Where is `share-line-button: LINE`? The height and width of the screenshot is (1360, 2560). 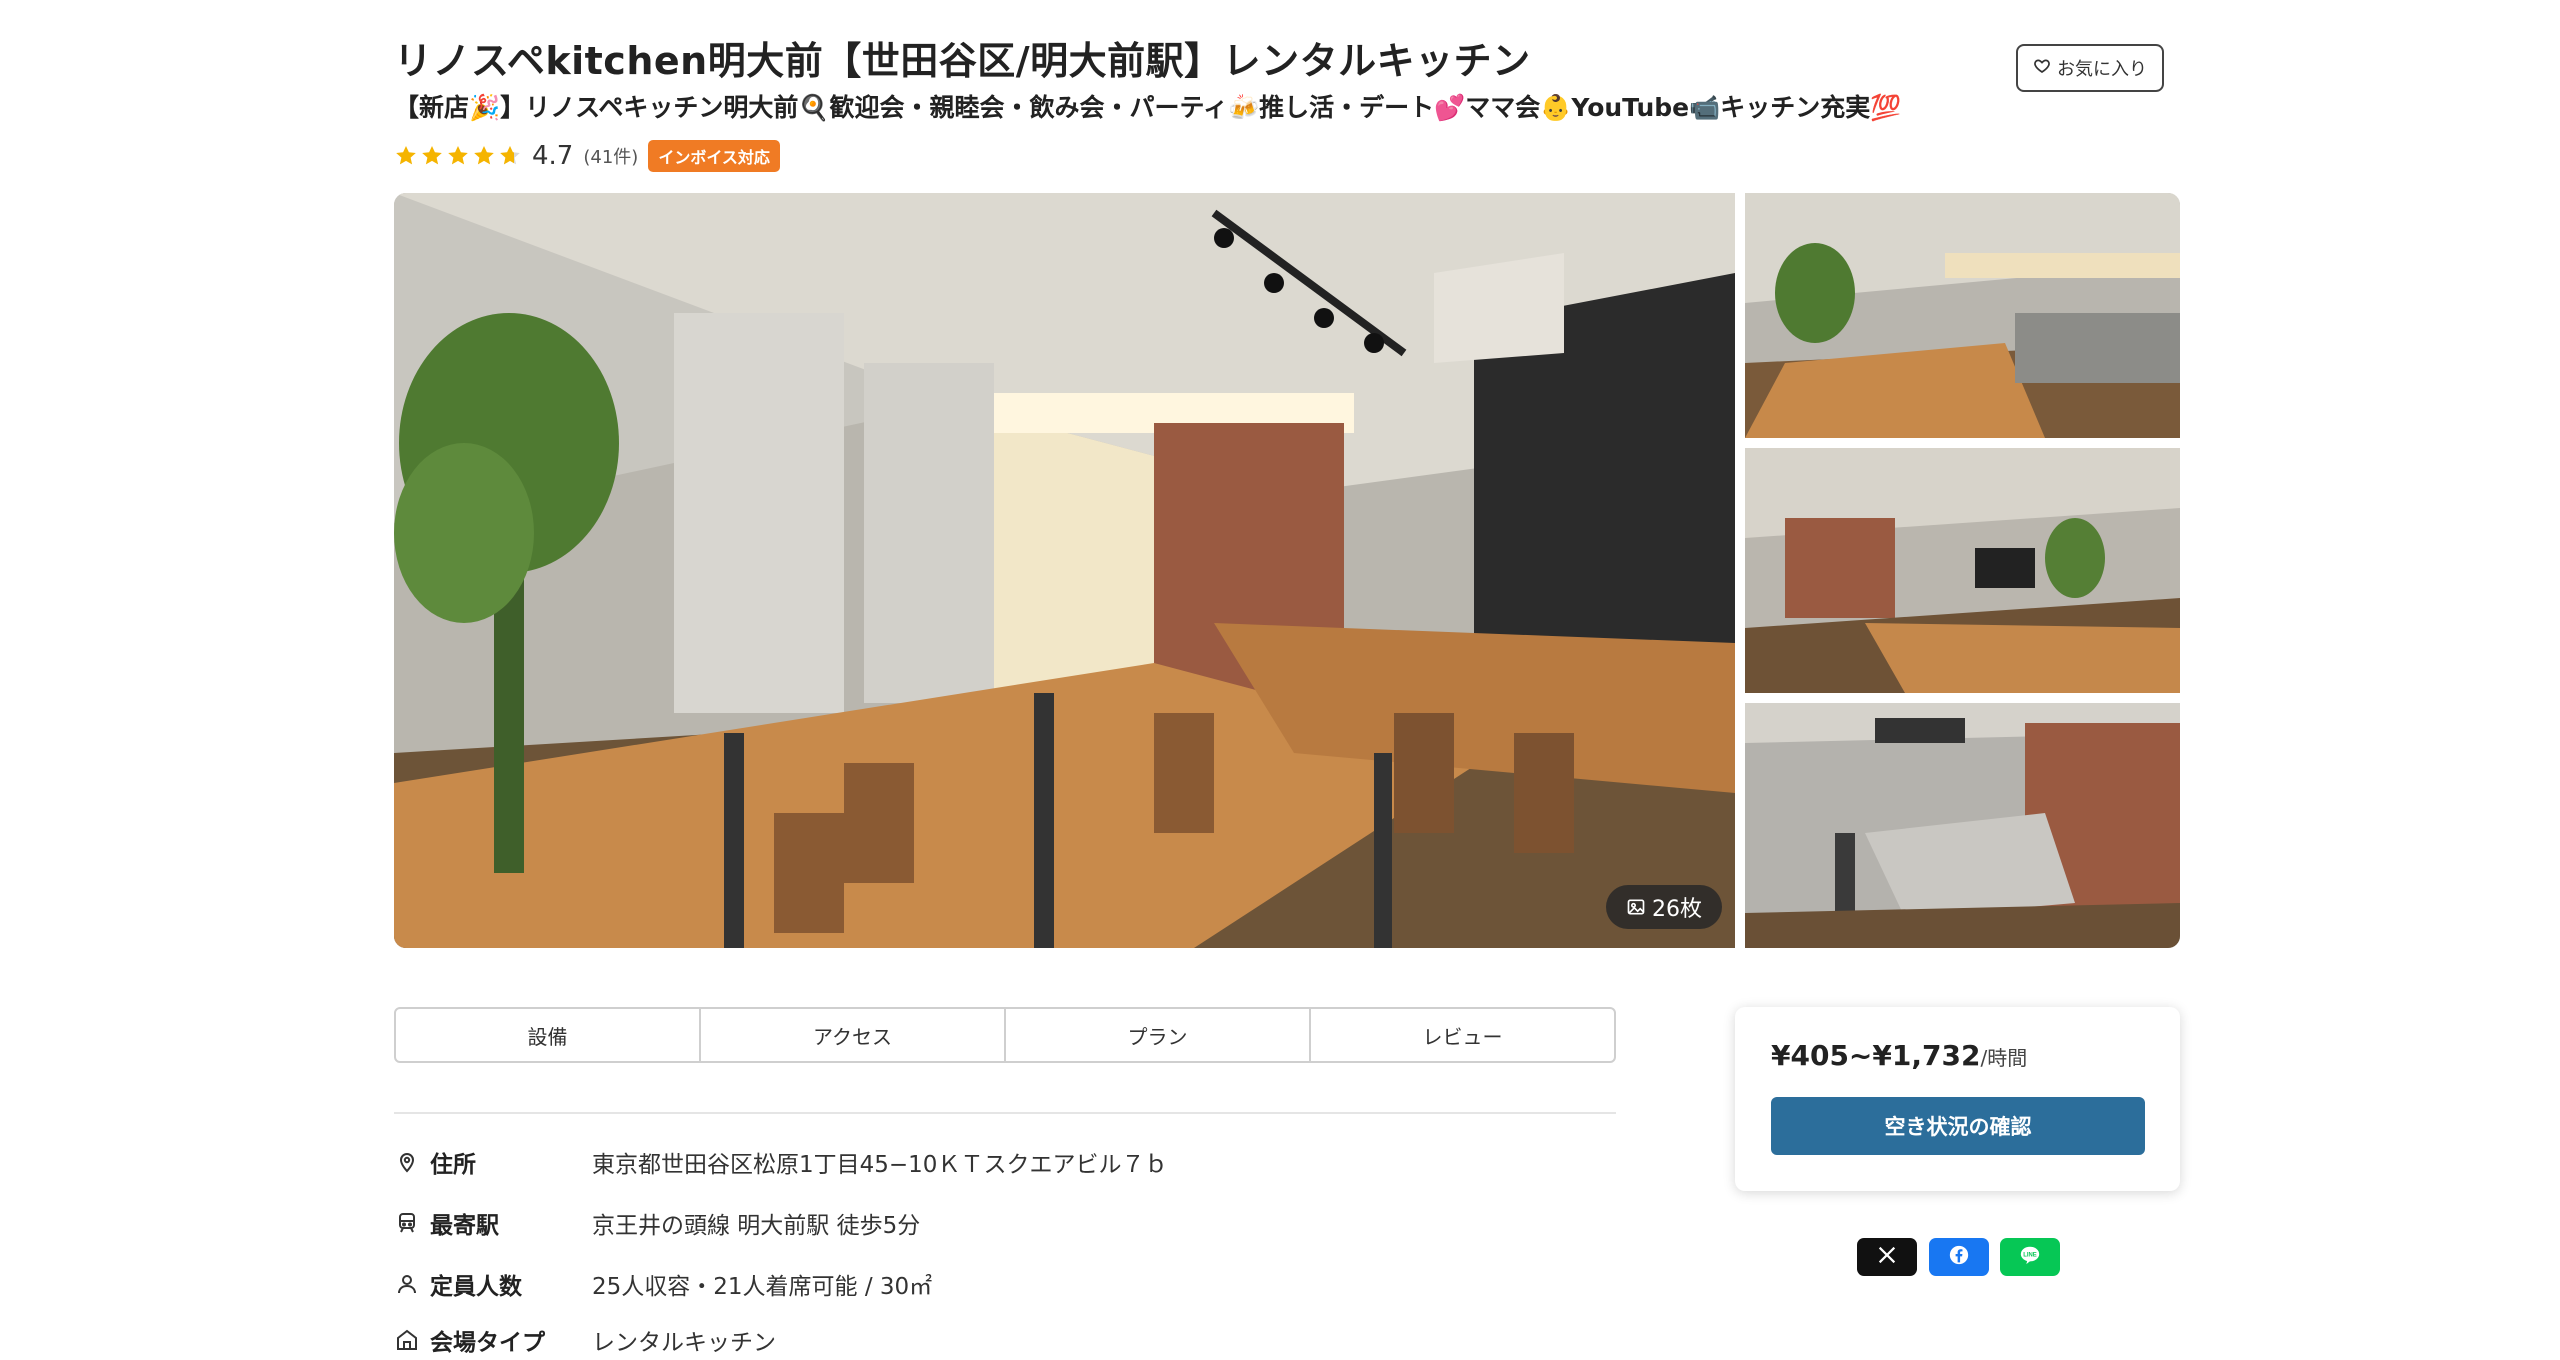
share-line-button: LINE is located at coordinates (2030, 1257).